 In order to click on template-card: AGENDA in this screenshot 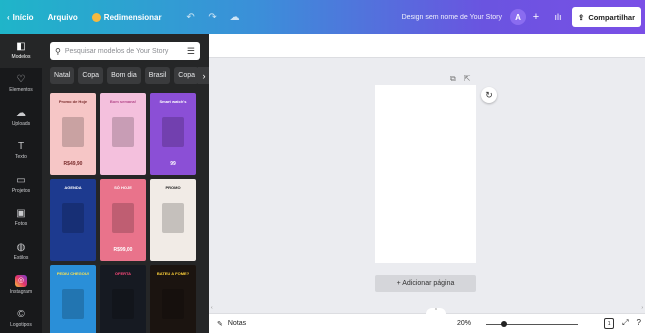, I will do `click(73, 220)`.